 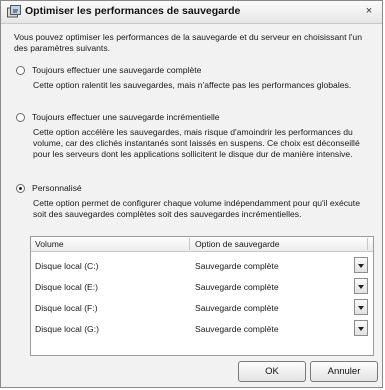 What do you see at coordinates (272, 371) in the screenshot?
I see `ok-button: OK` at bounding box center [272, 371].